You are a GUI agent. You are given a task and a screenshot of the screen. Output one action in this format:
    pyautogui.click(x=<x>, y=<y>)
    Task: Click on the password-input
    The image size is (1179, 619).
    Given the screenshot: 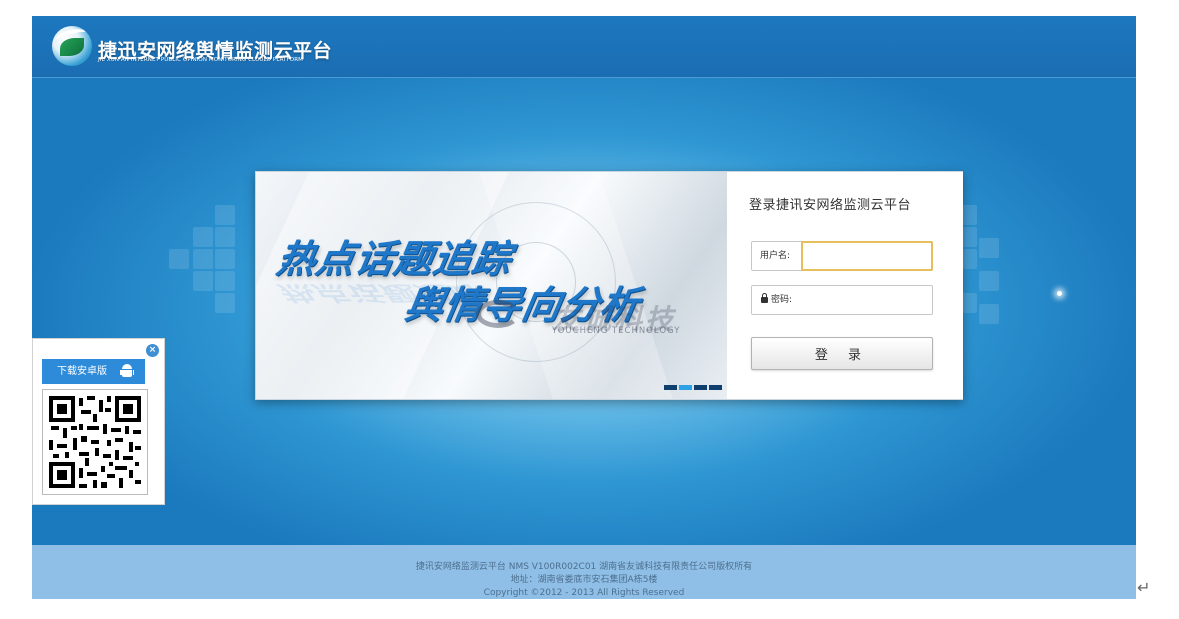 What is the action you would take?
    pyautogui.click(x=864, y=300)
    